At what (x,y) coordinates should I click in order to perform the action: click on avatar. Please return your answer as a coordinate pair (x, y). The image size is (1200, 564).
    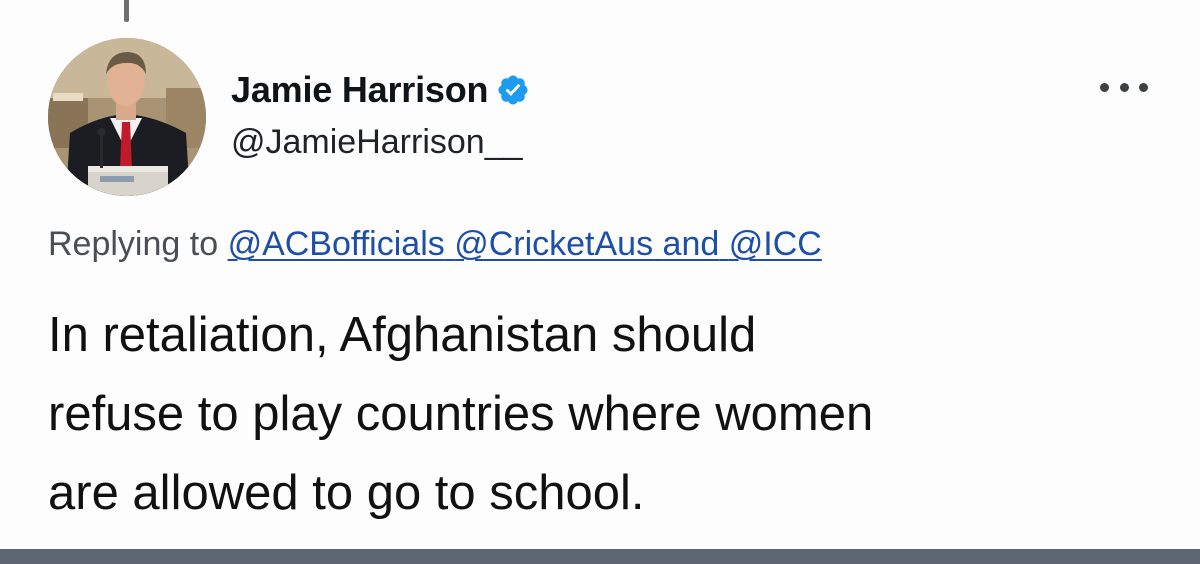
    Looking at the image, I should click on (127, 117).